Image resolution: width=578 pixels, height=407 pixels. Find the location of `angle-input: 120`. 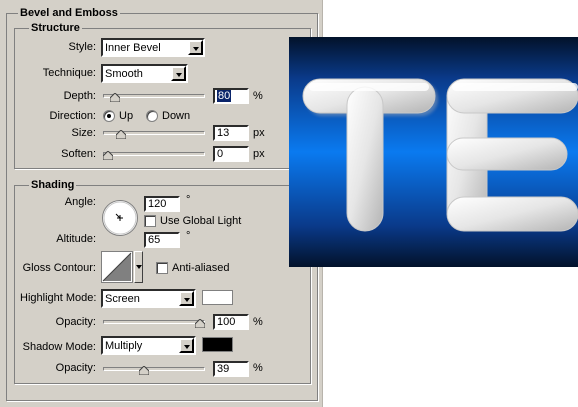

angle-input: 120 is located at coordinates (162, 204).